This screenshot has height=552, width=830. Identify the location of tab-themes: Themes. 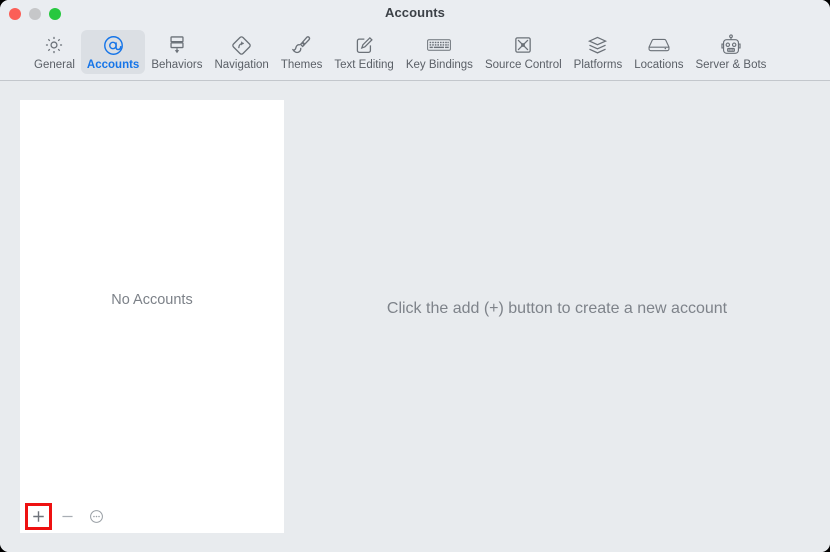
(302, 52).